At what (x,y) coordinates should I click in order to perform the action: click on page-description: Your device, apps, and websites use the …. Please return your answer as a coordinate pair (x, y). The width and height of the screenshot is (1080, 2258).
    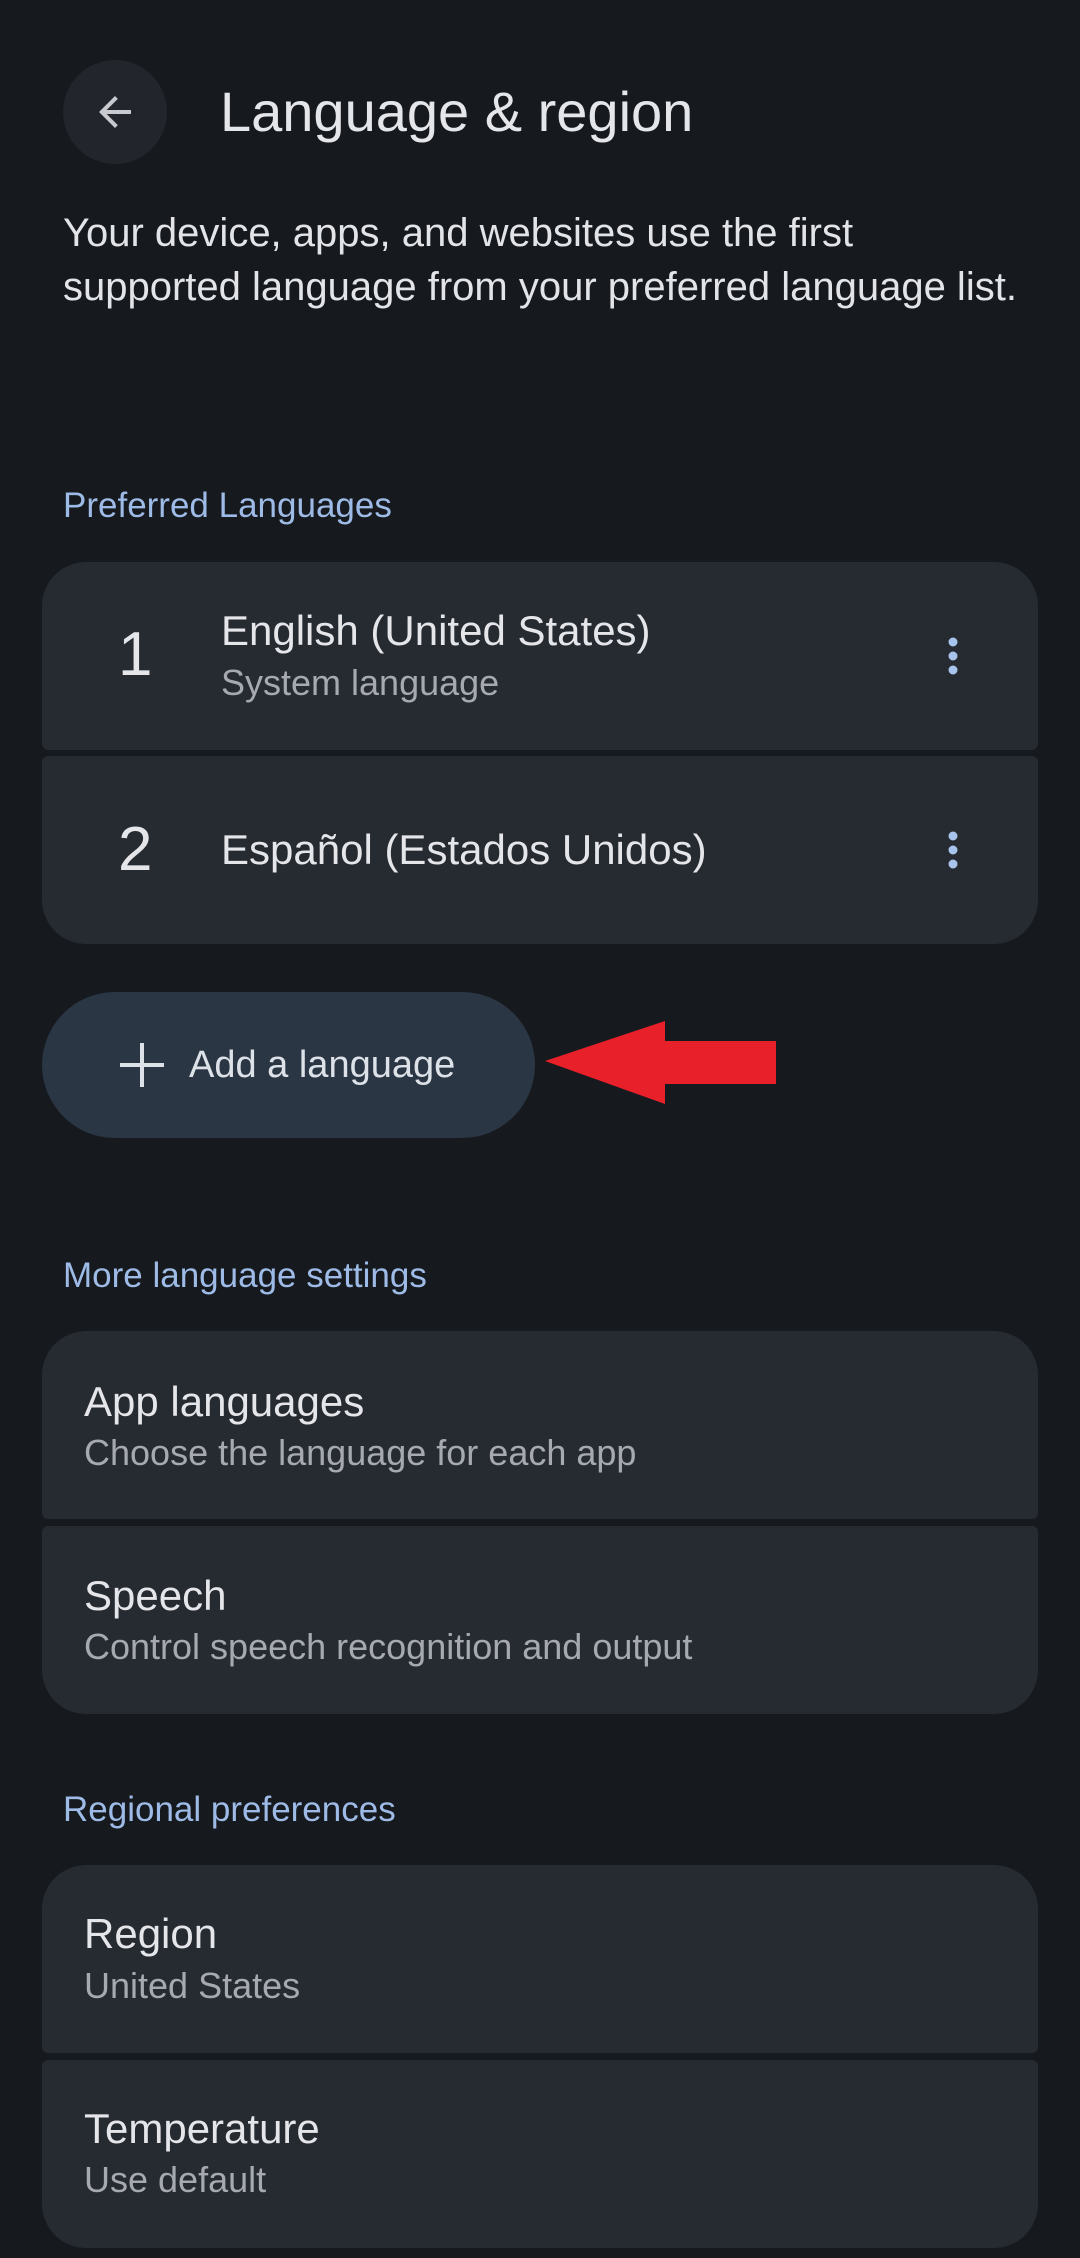
    Looking at the image, I should click on (540, 260).